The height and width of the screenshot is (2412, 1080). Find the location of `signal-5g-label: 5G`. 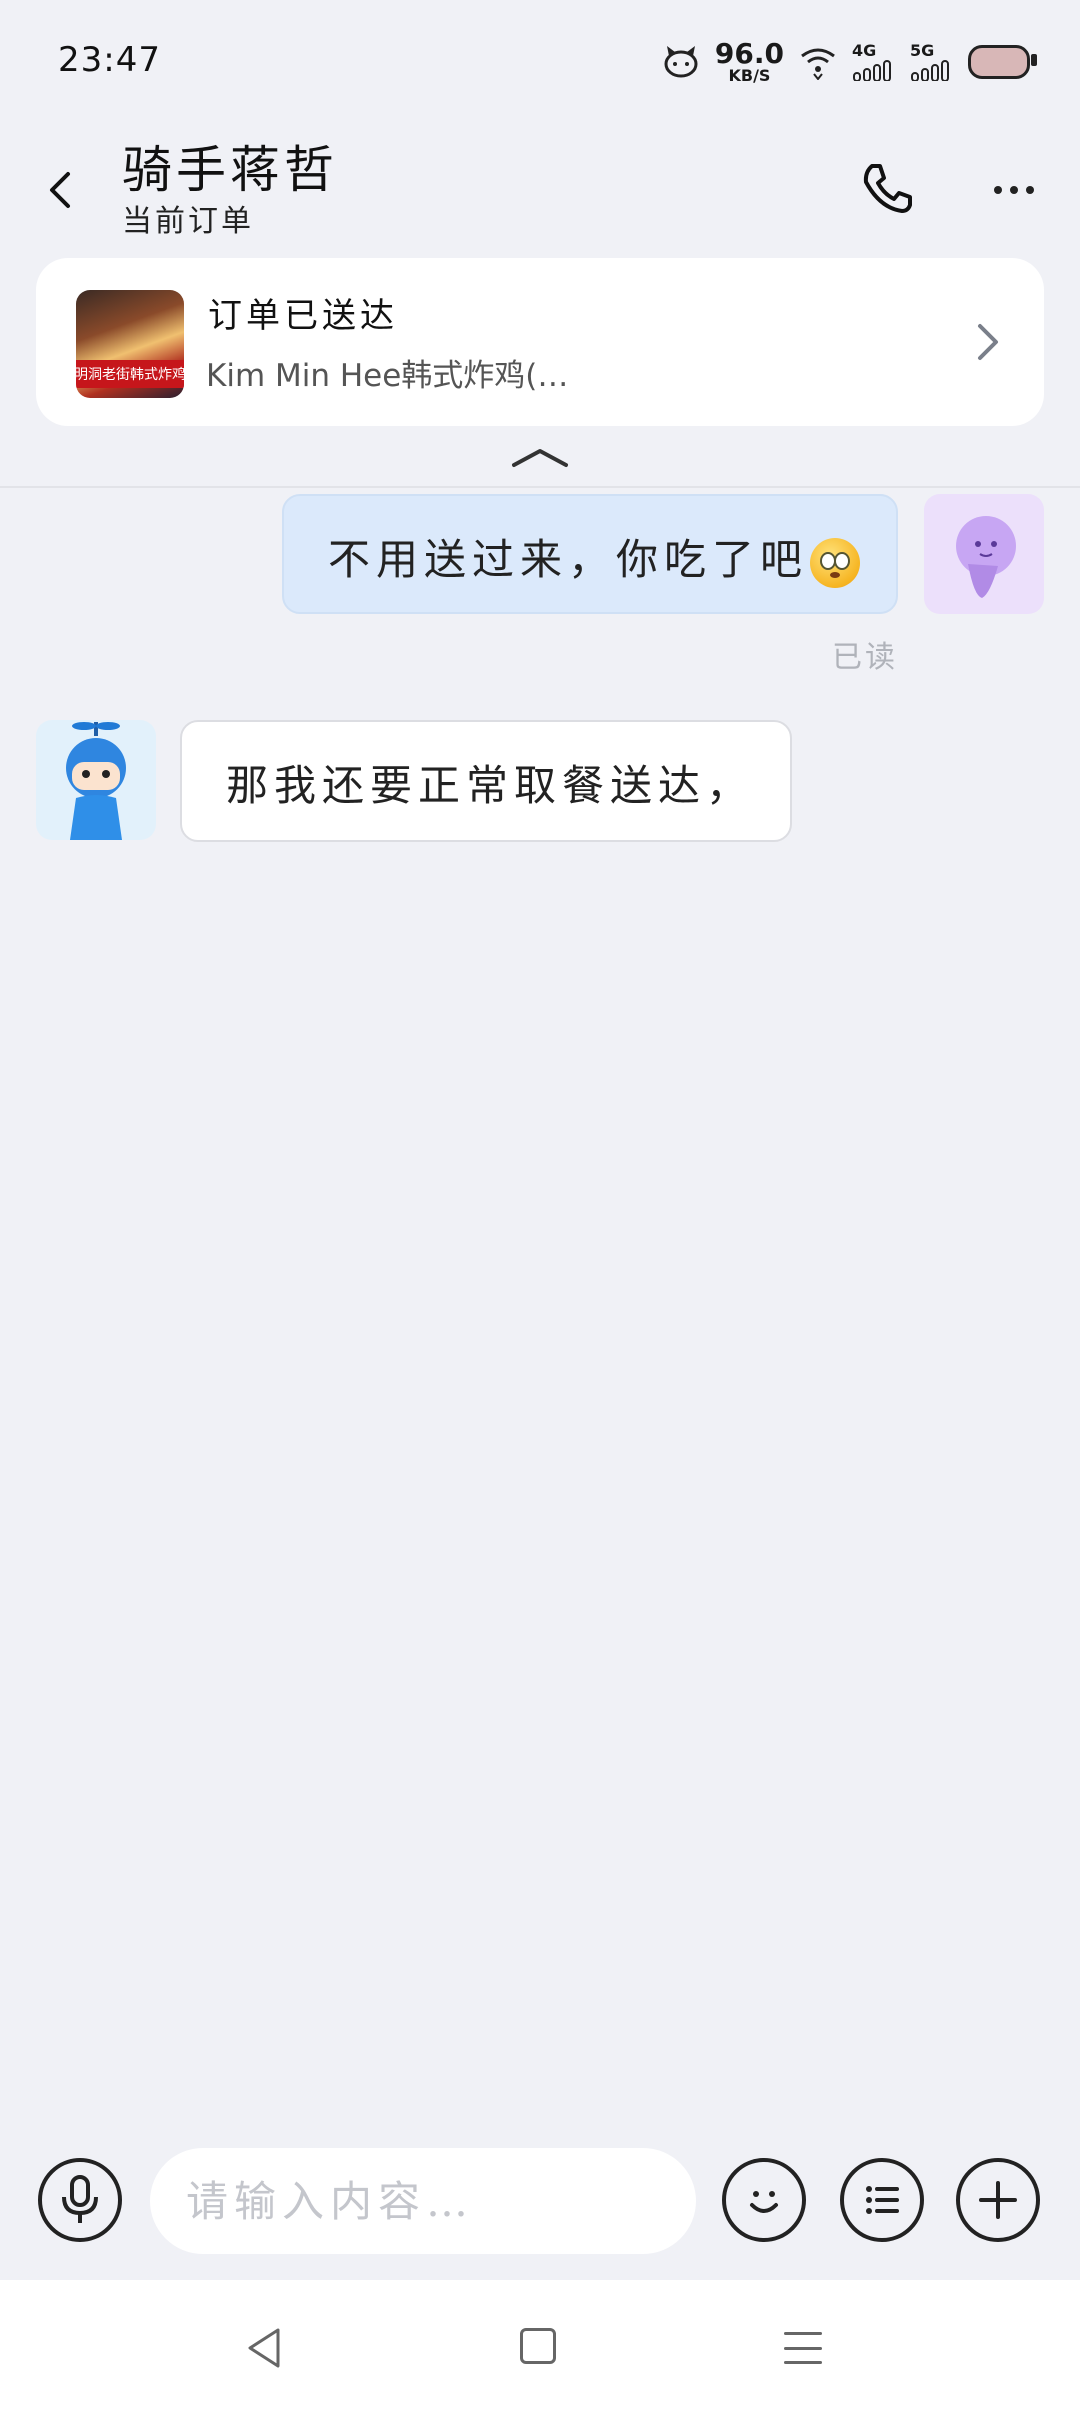

signal-5g-label: 5G is located at coordinates (922, 50).